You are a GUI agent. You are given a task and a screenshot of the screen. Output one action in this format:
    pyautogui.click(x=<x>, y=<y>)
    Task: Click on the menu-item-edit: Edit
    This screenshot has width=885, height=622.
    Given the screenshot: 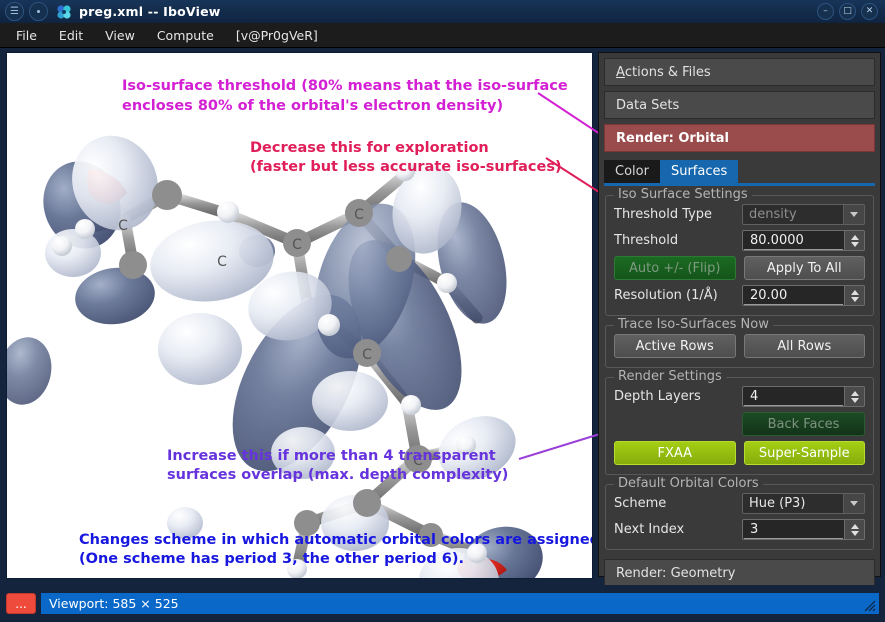 What is the action you would take?
    pyautogui.click(x=71, y=35)
    